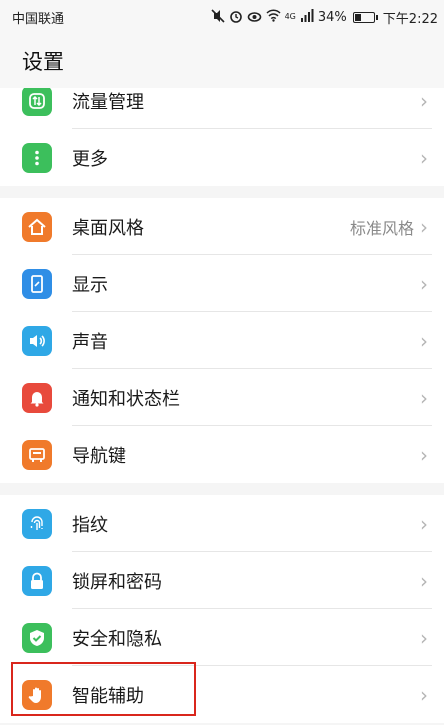 This screenshot has width=444, height=725. What do you see at coordinates (37, 523) in the screenshot?
I see `fingerprint-icon` at bounding box center [37, 523].